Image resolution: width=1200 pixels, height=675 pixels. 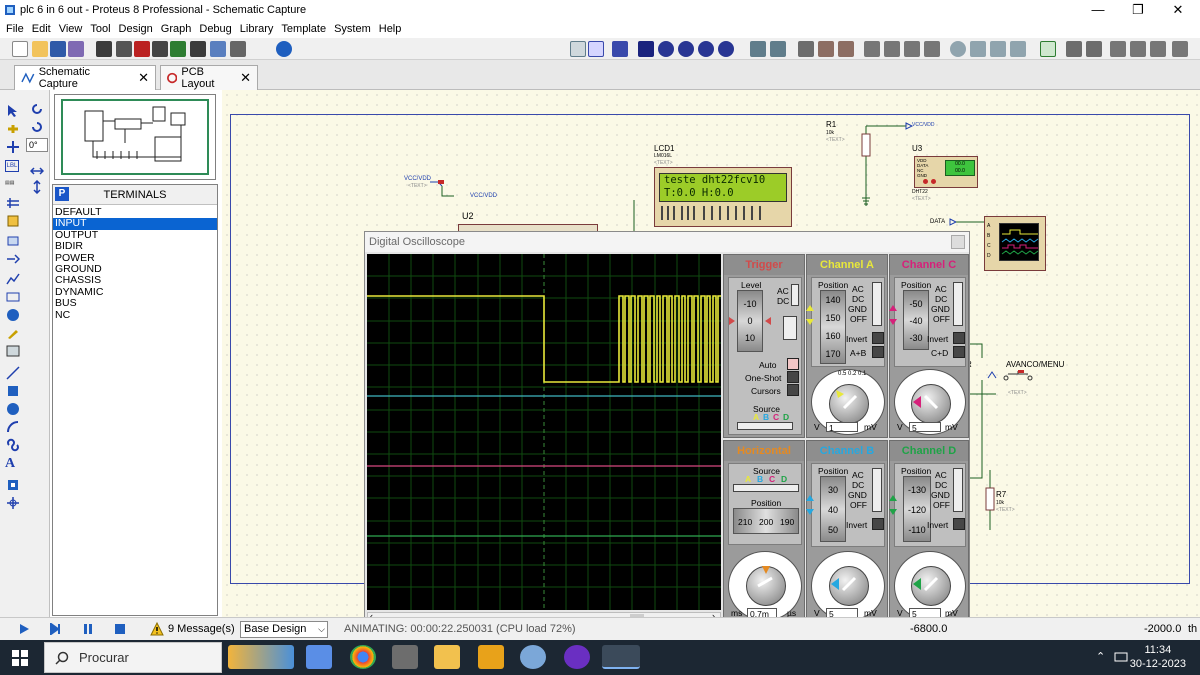 What do you see at coordinates (12, 186) in the screenshot?
I see `text-script-mode-icon: ▤▤` at bounding box center [12, 186].